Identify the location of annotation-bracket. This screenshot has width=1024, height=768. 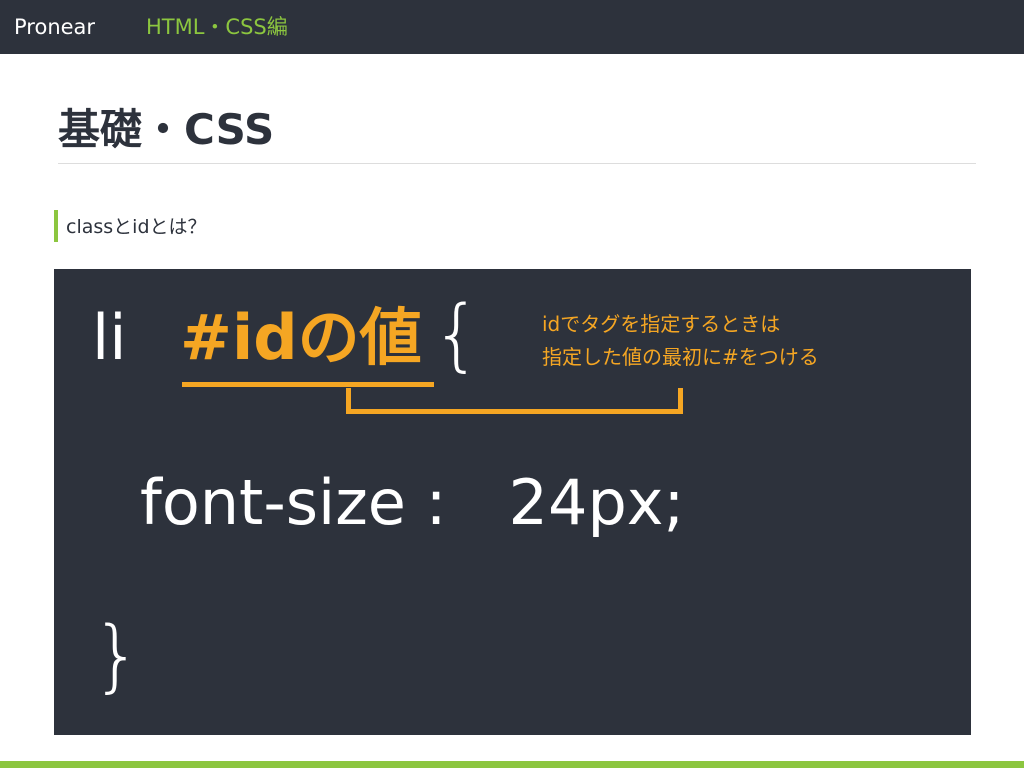
(514, 401).